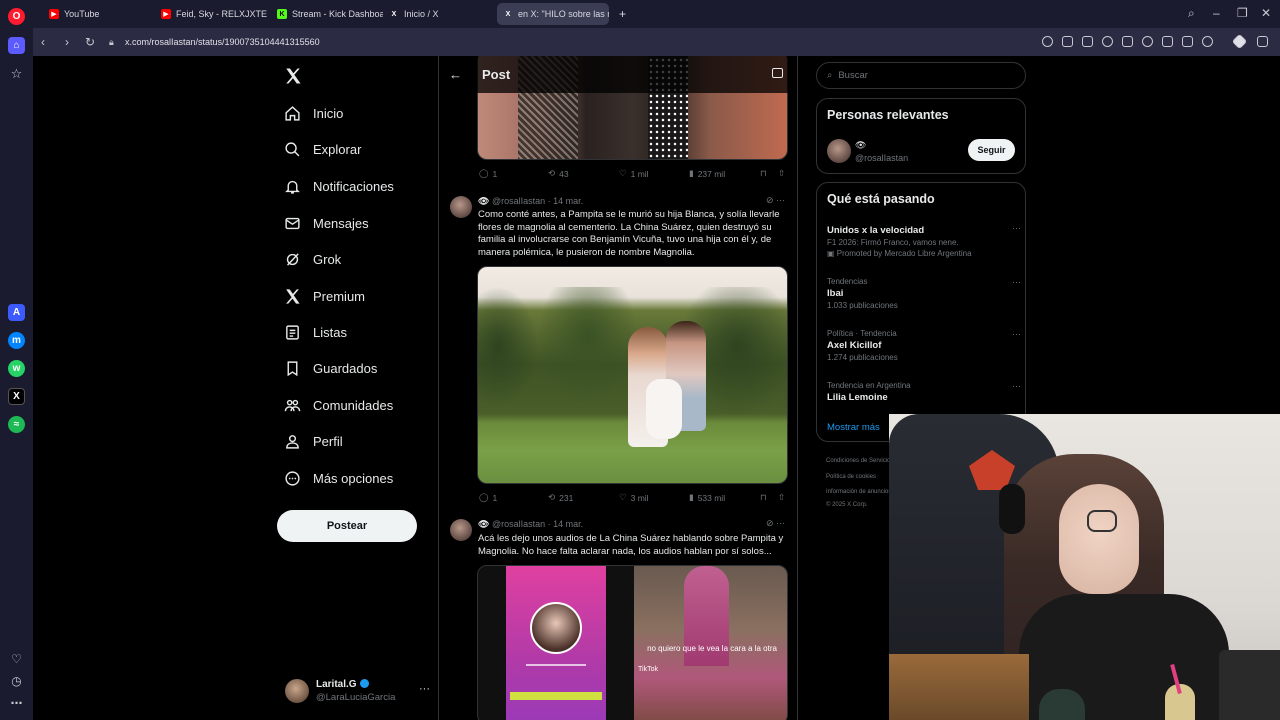 The width and height of the screenshot is (1280, 720). Describe the element at coordinates (858, 492) in the screenshot. I see `footer-link: Información de anuncios` at that location.